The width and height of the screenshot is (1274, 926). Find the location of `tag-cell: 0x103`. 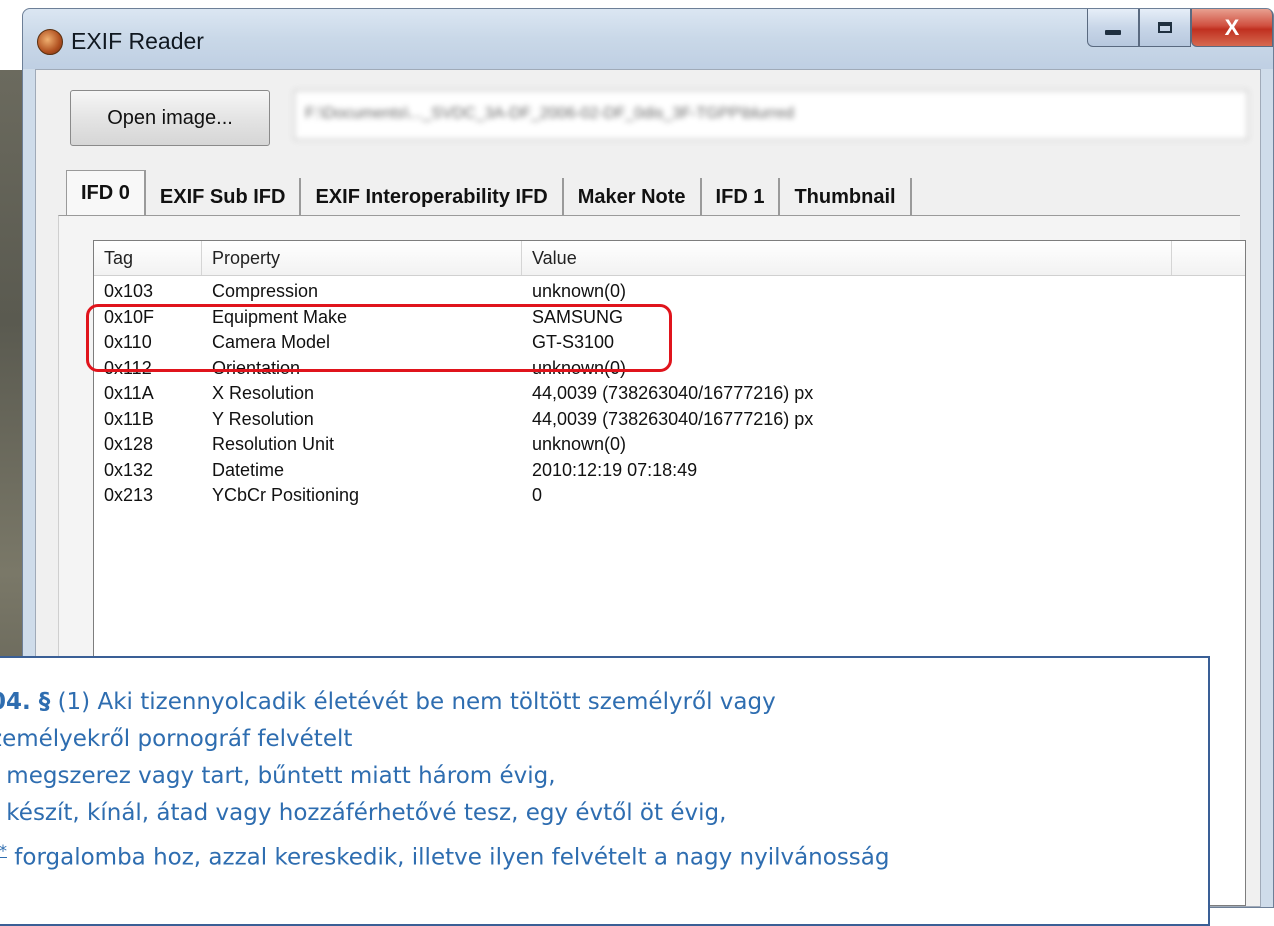

tag-cell: 0x103 is located at coordinates (129, 291).